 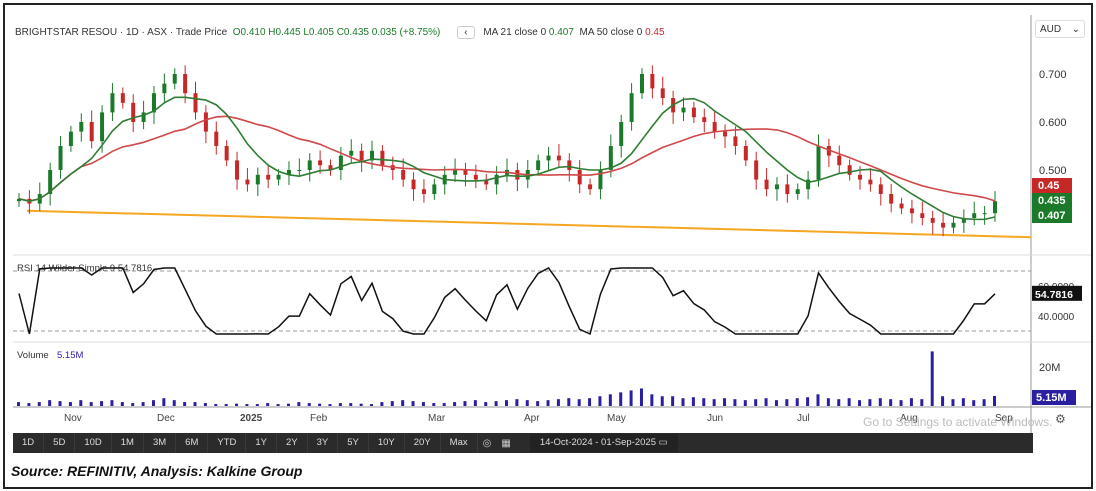 What do you see at coordinates (423, 443) in the screenshot?
I see `period-button-20y: 20Y` at bounding box center [423, 443].